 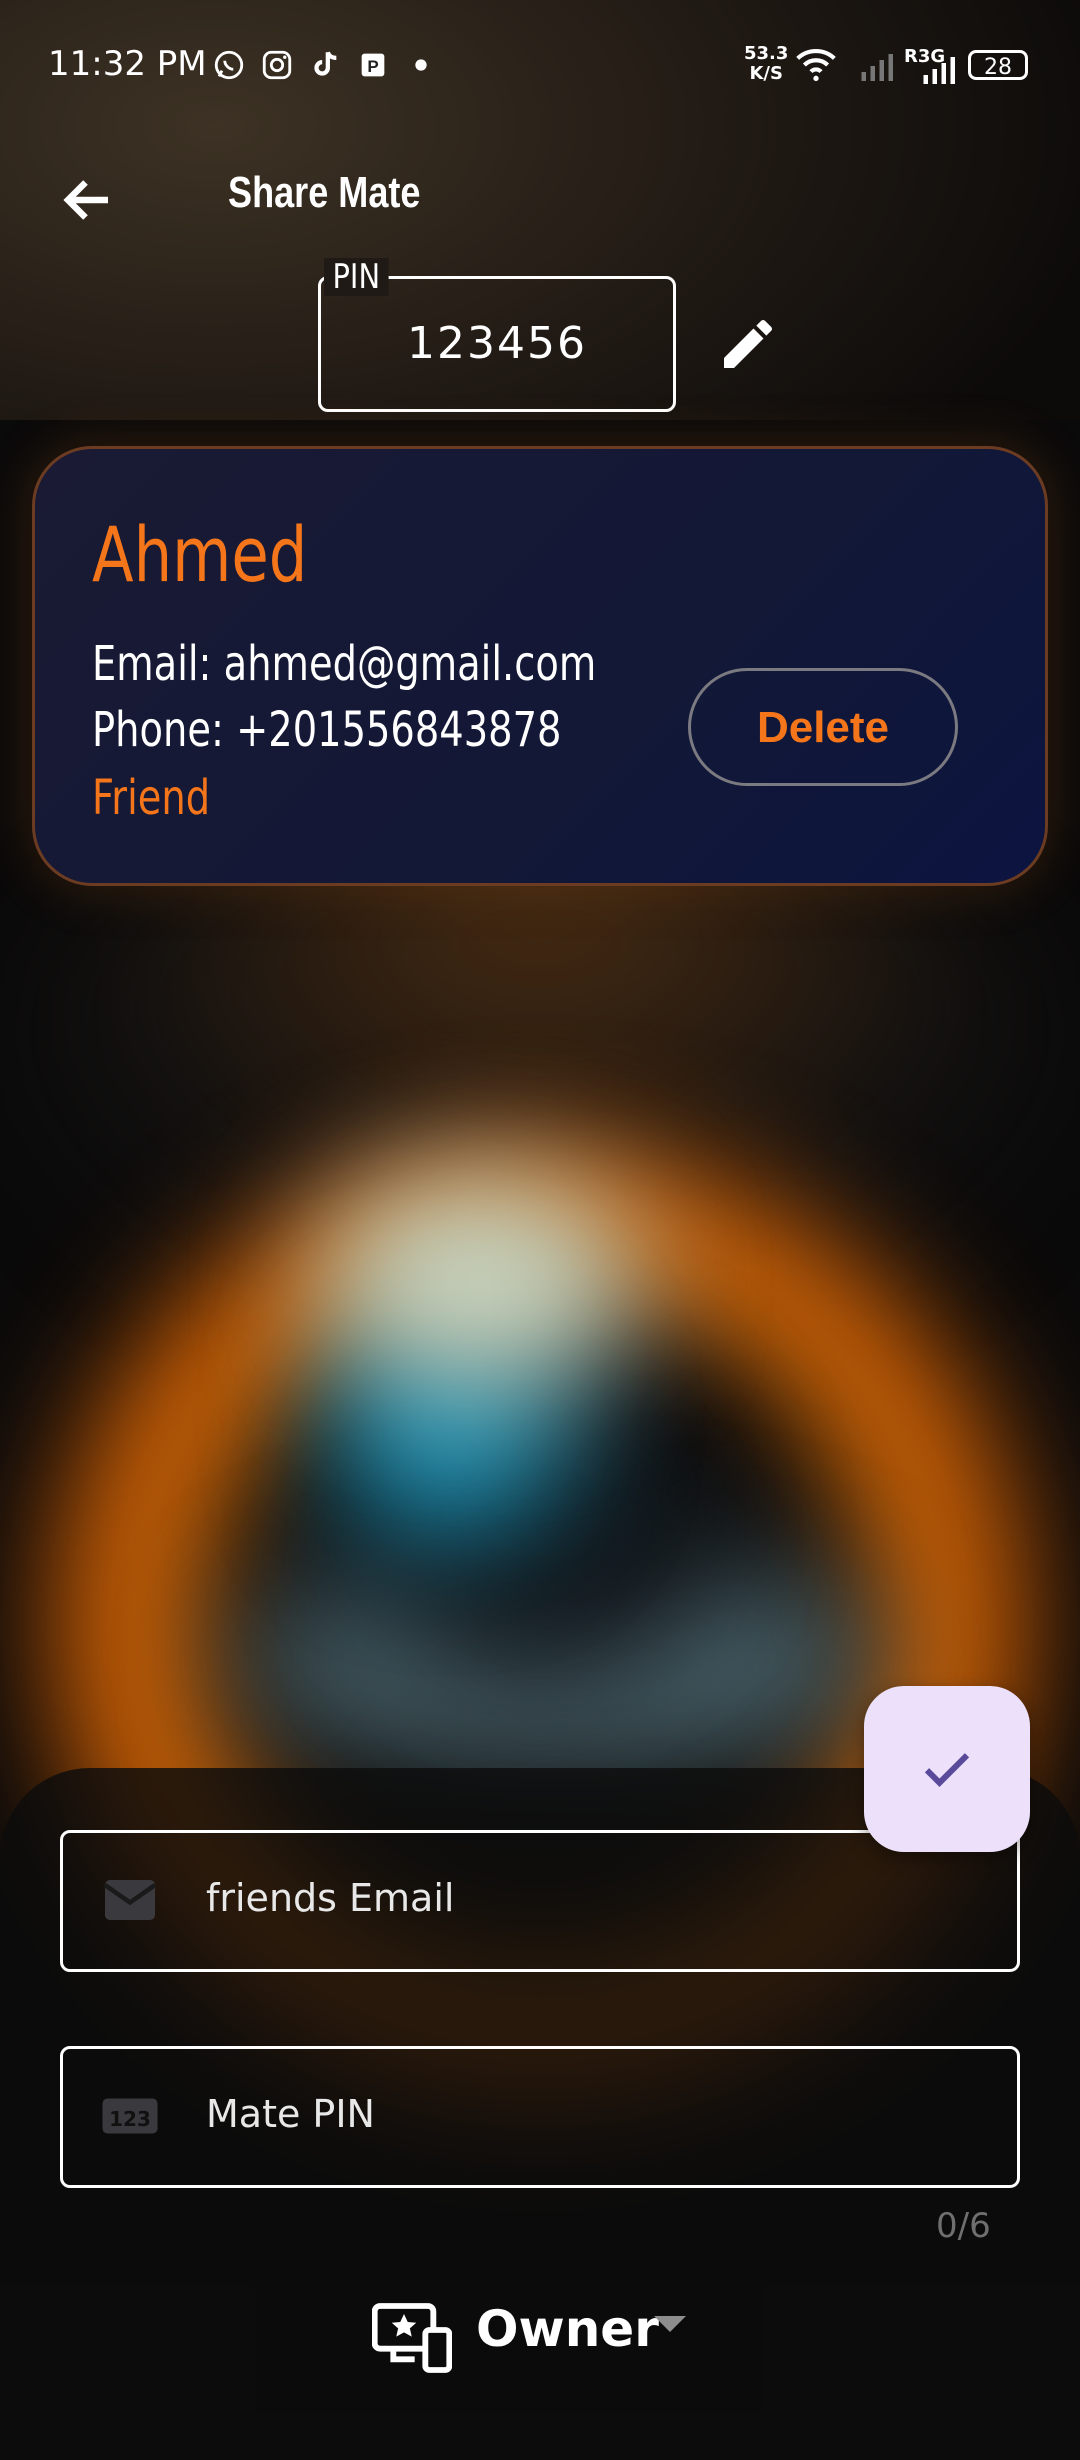 What do you see at coordinates (540, 1901) in the screenshot?
I see `email-field` at bounding box center [540, 1901].